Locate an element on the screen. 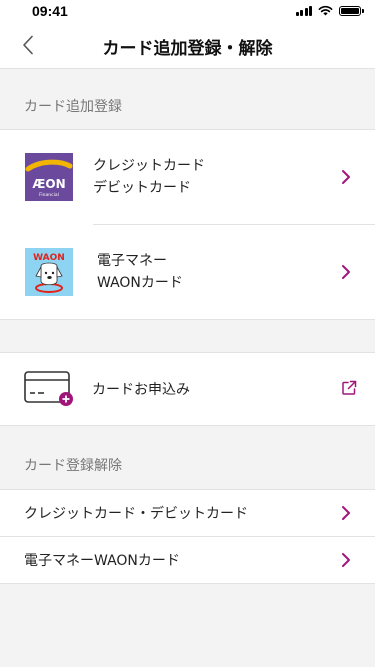 The width and height of the screenshot is (375, 667). add-credit-debit-card-row: ÆON Financial クレジットカード デビットカード is located at coordinates (187, 177).